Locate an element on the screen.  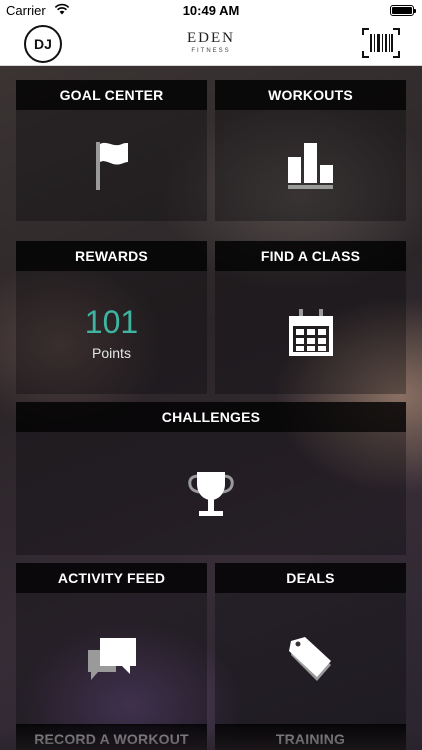
activity-feed-title: ACTIVITY FEED is located at coordinates (111, 578).